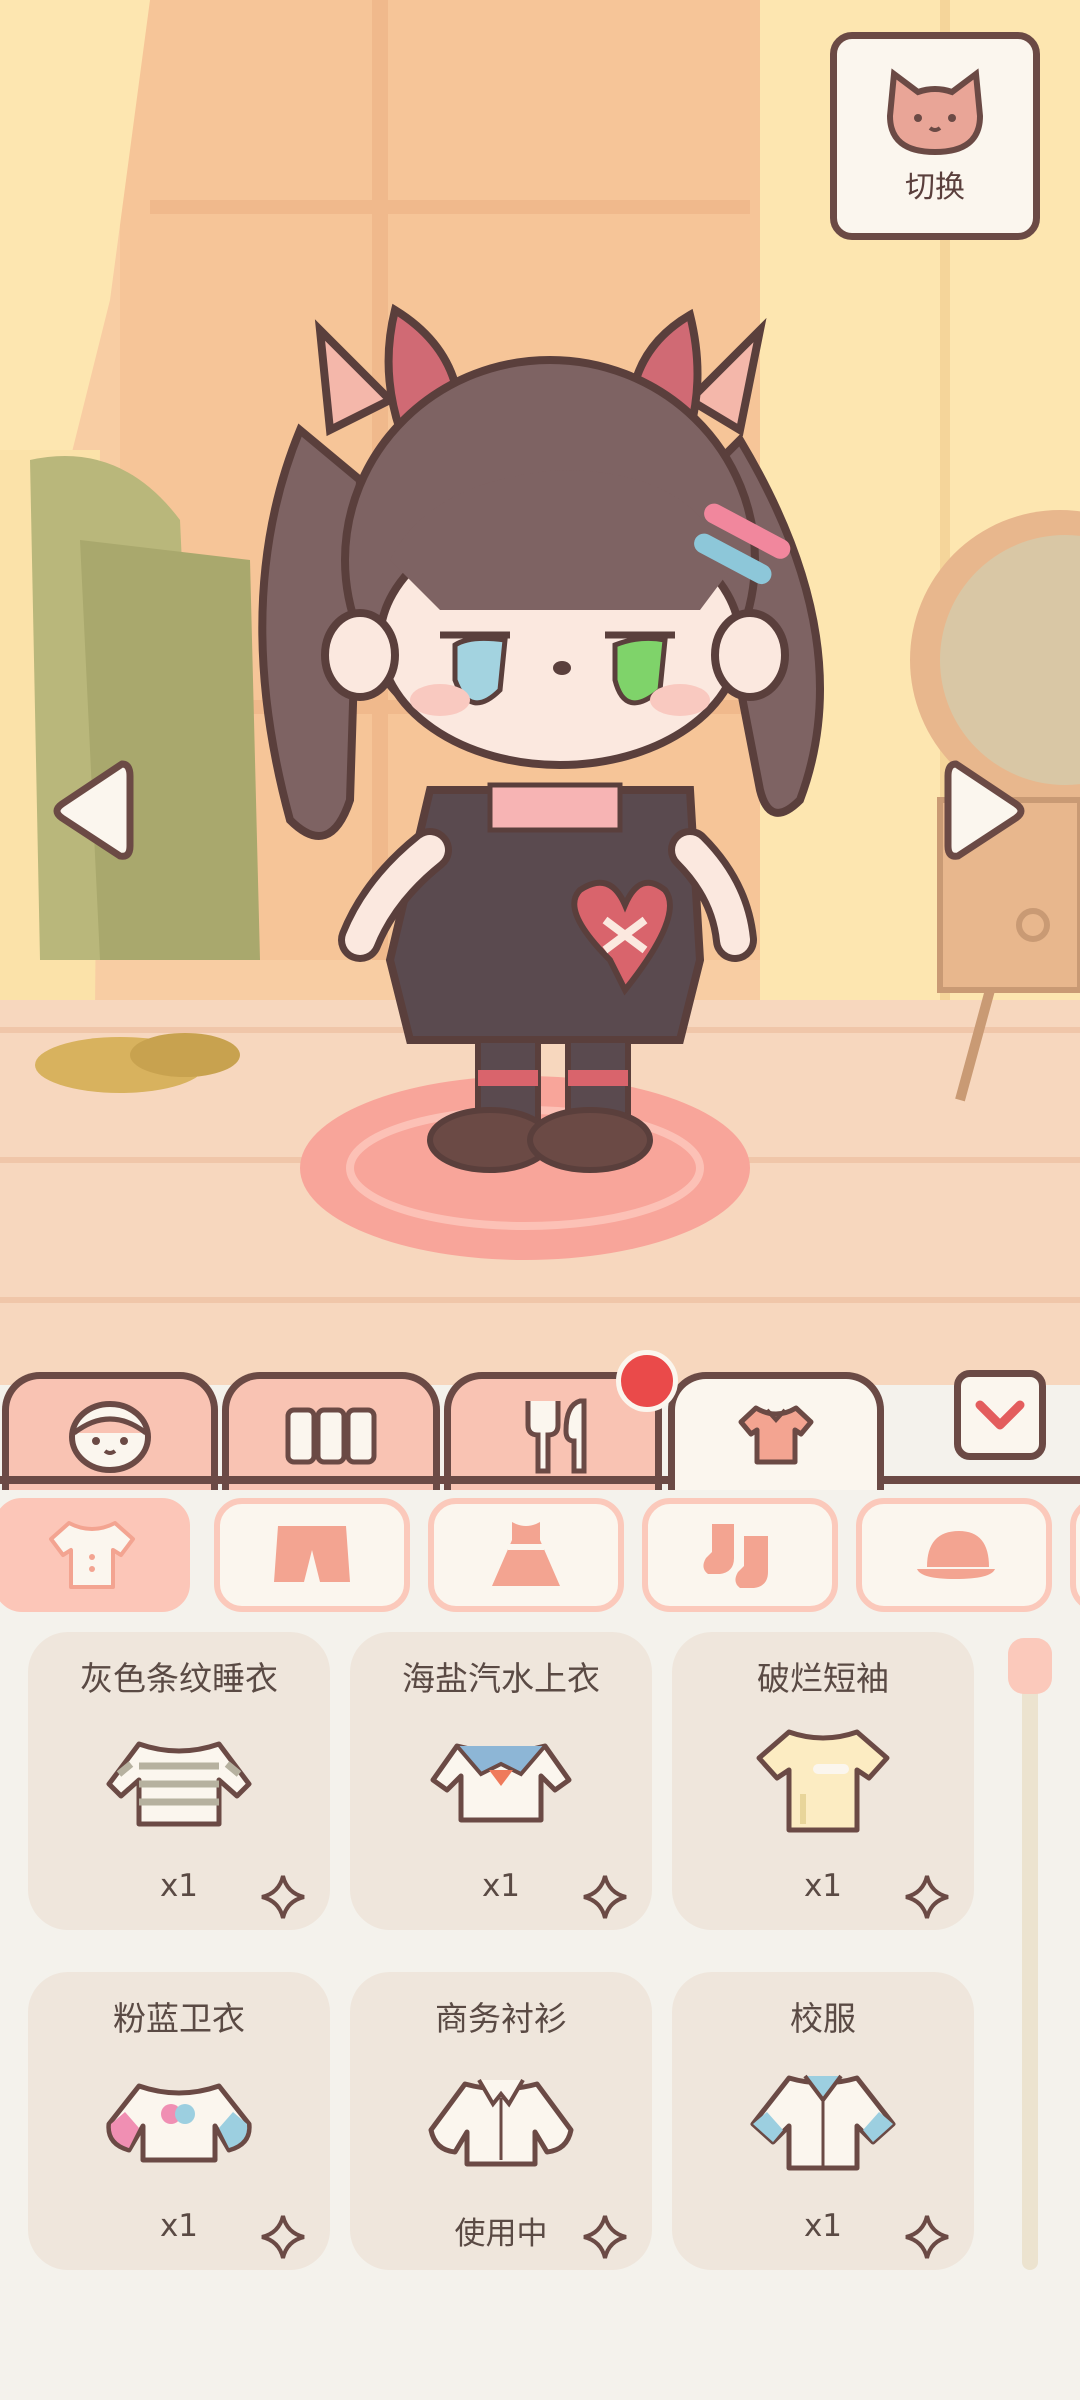  What do you see at coordinates (823, 2018) in the screenshot?
I see `item-name: 校服` at bounding box center [823, 2018].